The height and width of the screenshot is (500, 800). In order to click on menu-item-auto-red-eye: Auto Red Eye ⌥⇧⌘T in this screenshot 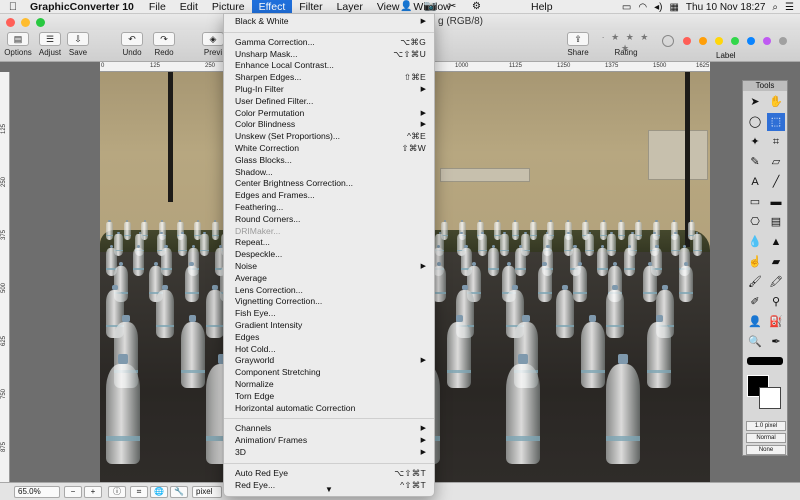, I will do `click(329, 474)`.